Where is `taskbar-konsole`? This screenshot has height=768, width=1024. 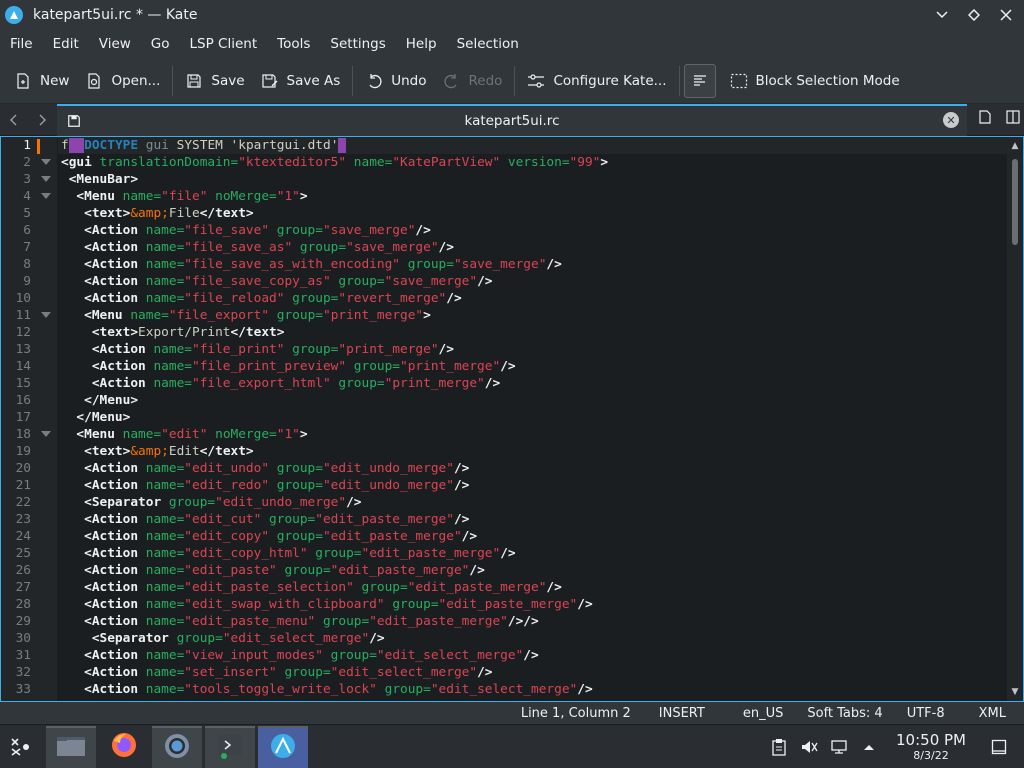
taskbar-konsole is located at coordinates (230, 746).